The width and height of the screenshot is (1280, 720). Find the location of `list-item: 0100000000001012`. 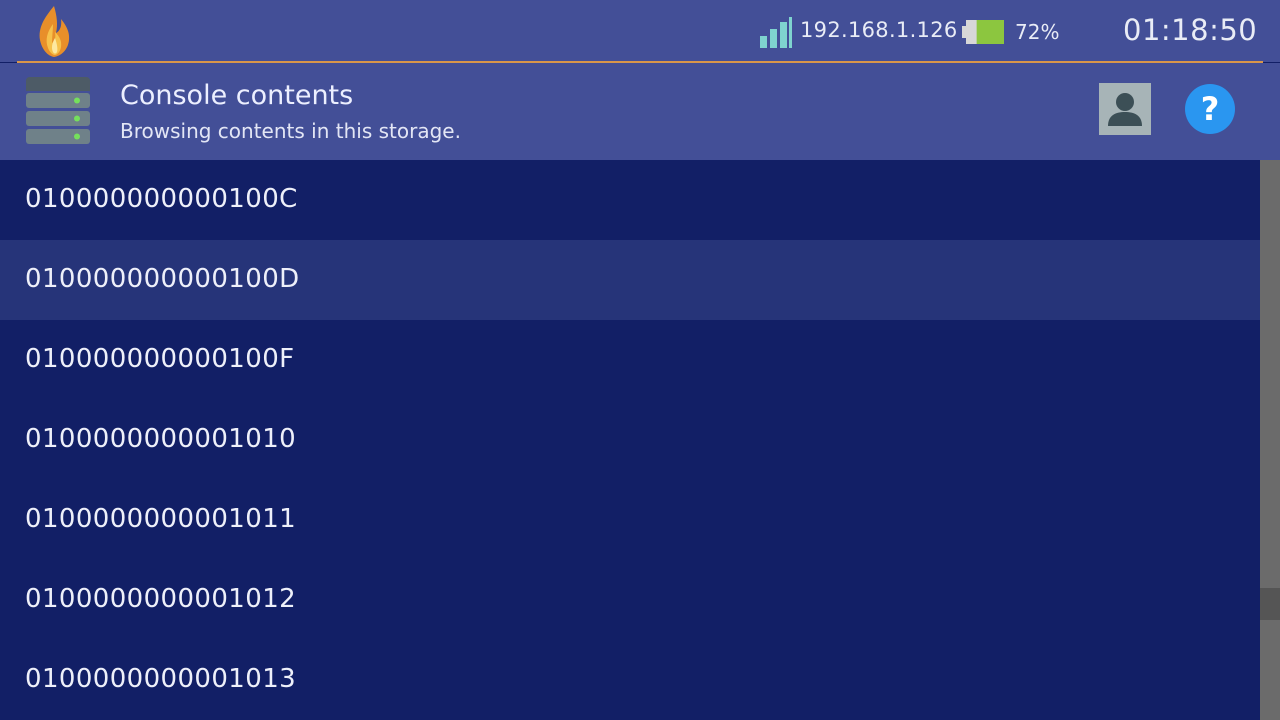

list-item: 0100000000001012 is located at coordinates (630, 600).